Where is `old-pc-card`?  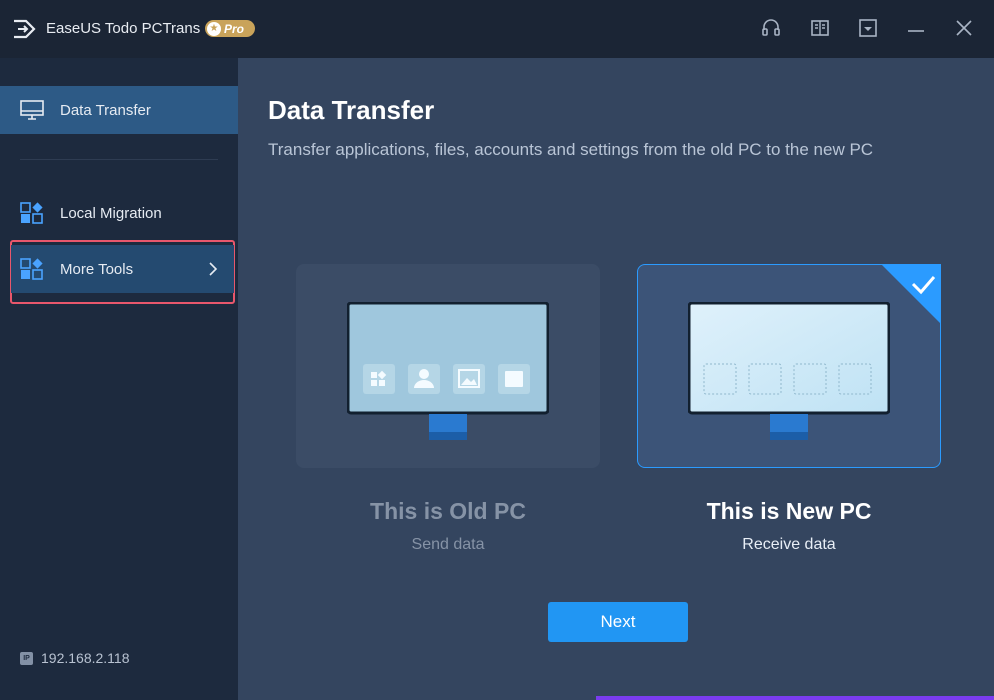 old-pc-card is located at coordinates (448, 366).